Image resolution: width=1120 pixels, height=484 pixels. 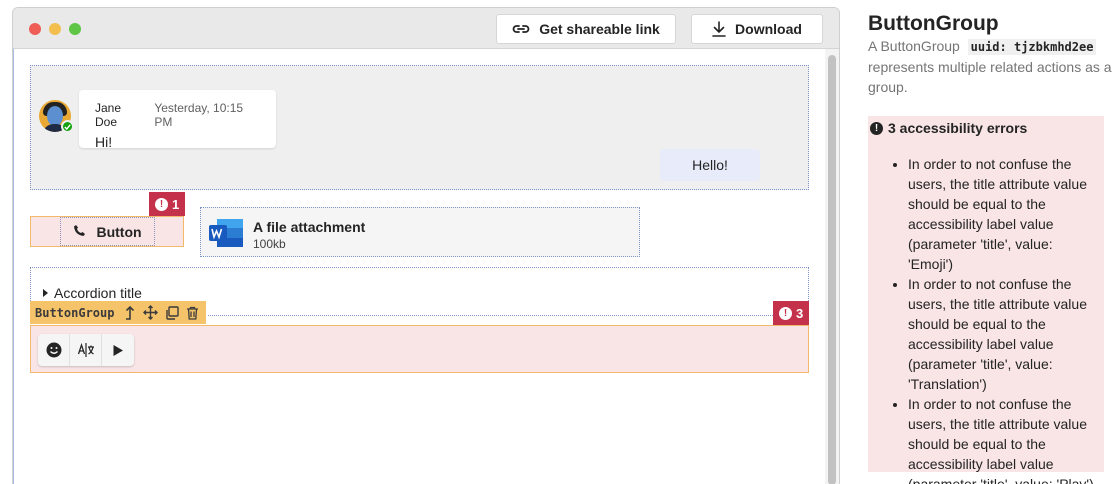 I want to click on scrollbar-thumb, so click(x=832, y=269).